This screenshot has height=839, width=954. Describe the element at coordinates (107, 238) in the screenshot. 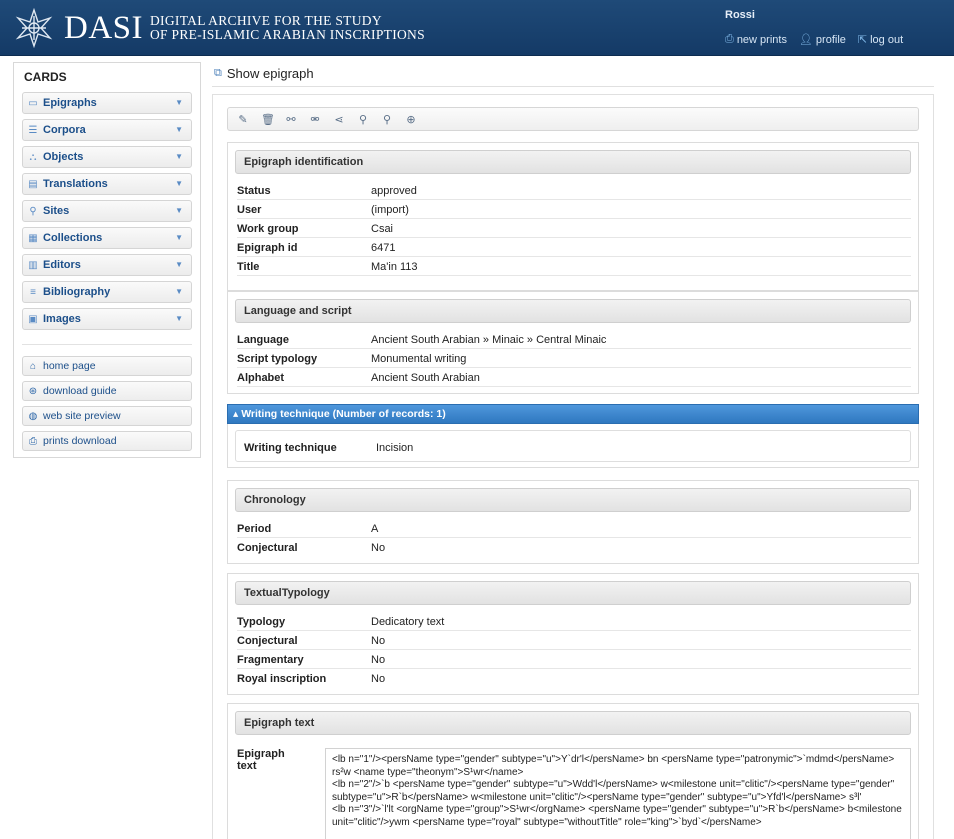

I see `sidebar-item-collections: ▦ Collections ▼` at that location.